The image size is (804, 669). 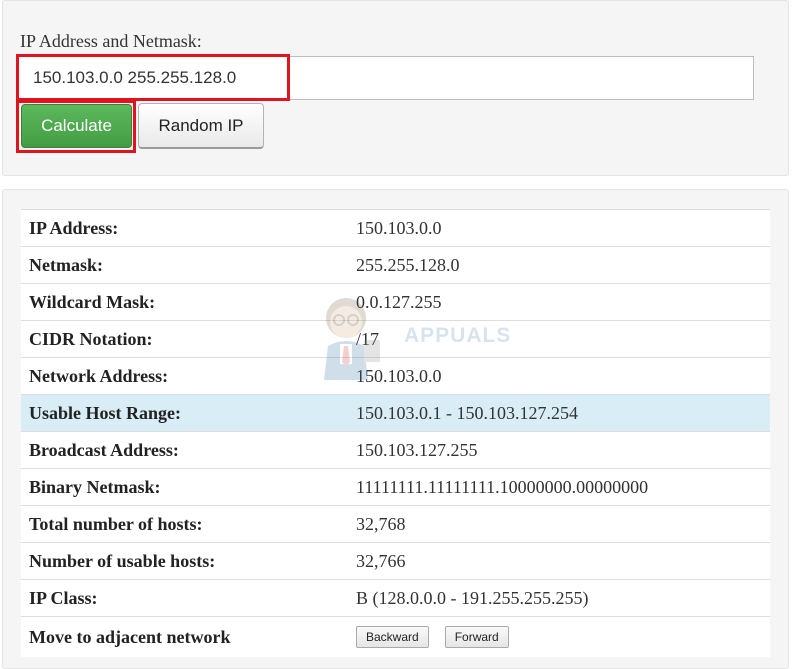 I want to click on row-key-netmask: Netmask:, so click(x=184, y=265).